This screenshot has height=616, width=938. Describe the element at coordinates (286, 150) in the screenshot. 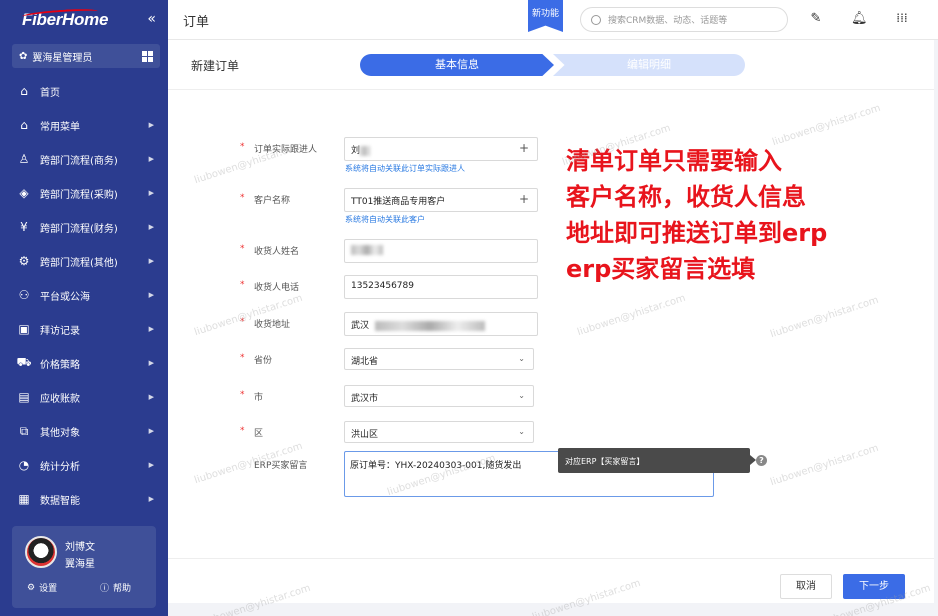

I see `field-label-text: 订单实际跟进人` at that location.